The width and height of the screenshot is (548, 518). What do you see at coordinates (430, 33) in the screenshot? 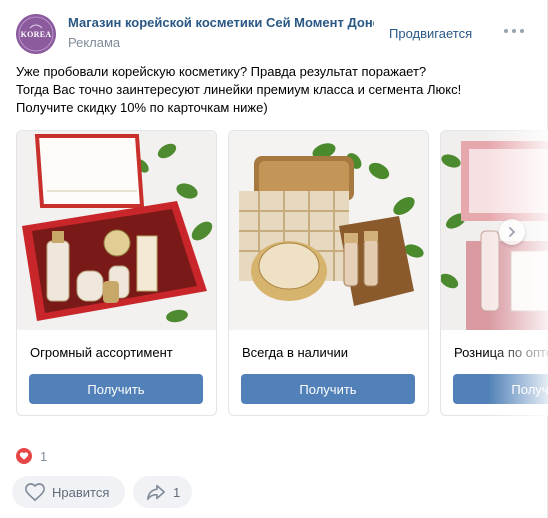
I see `promoted-label: Продвигается` at bounding box center [430, 33].